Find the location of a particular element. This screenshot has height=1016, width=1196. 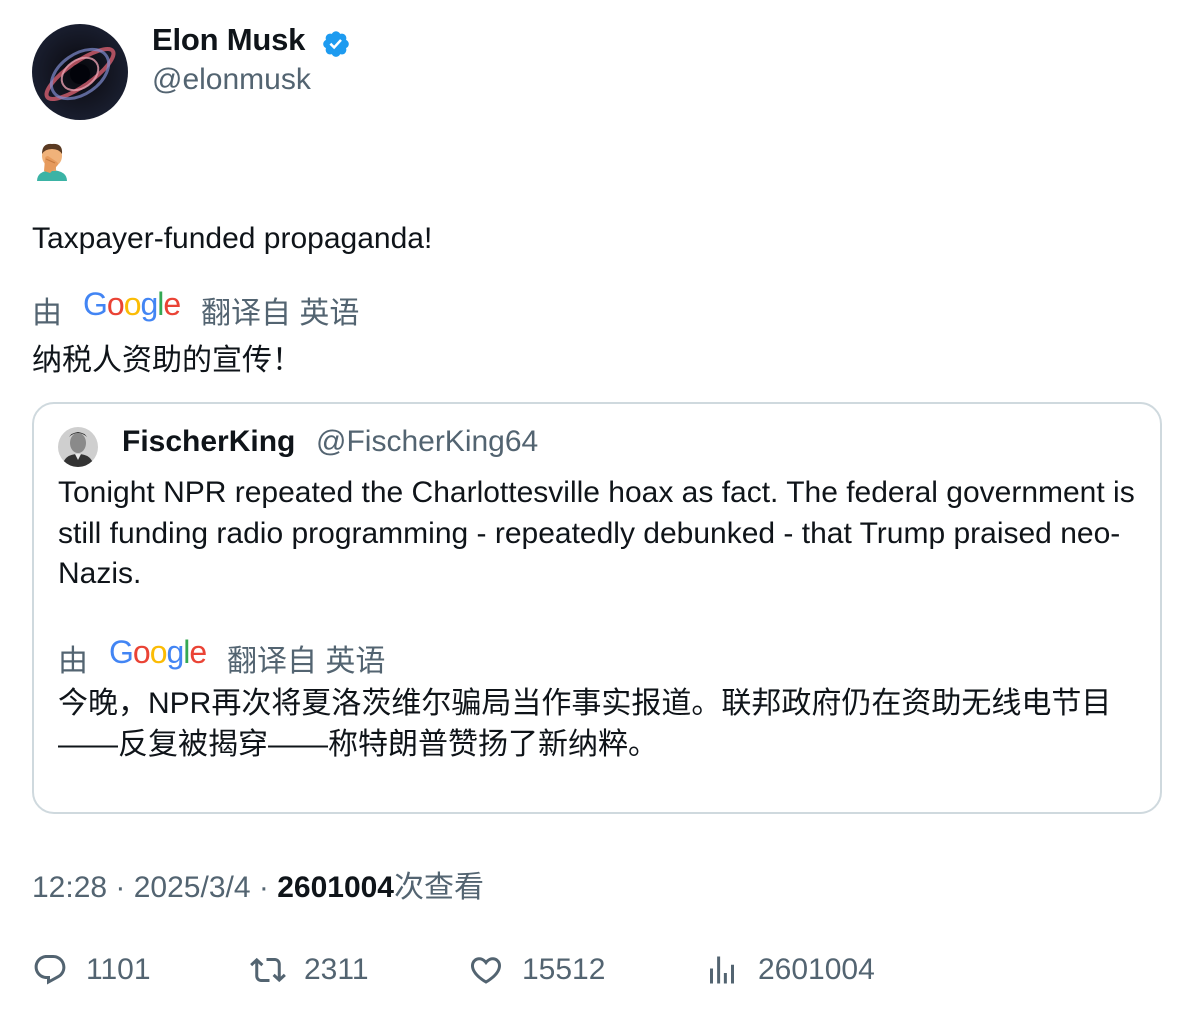

reply-button: 1101 is located at coordinates (91, 970).